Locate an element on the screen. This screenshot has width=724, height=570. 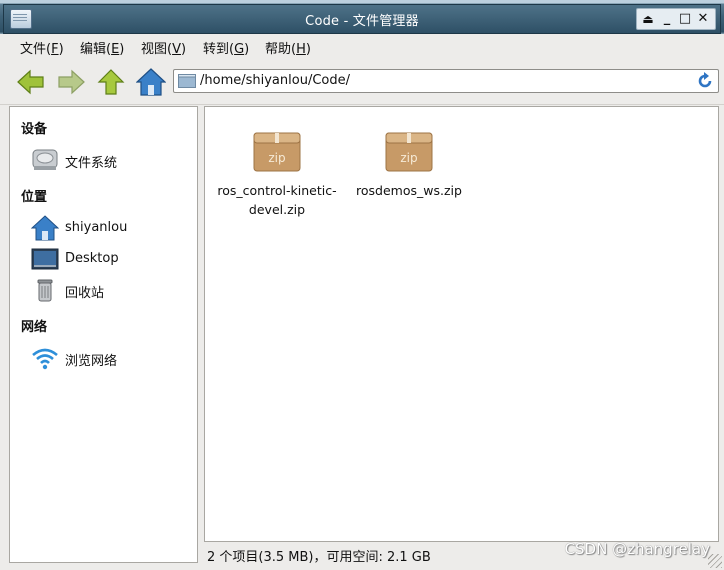
window-controls: ⏏ _ □ ✕ is located at coordinates (676, 19).